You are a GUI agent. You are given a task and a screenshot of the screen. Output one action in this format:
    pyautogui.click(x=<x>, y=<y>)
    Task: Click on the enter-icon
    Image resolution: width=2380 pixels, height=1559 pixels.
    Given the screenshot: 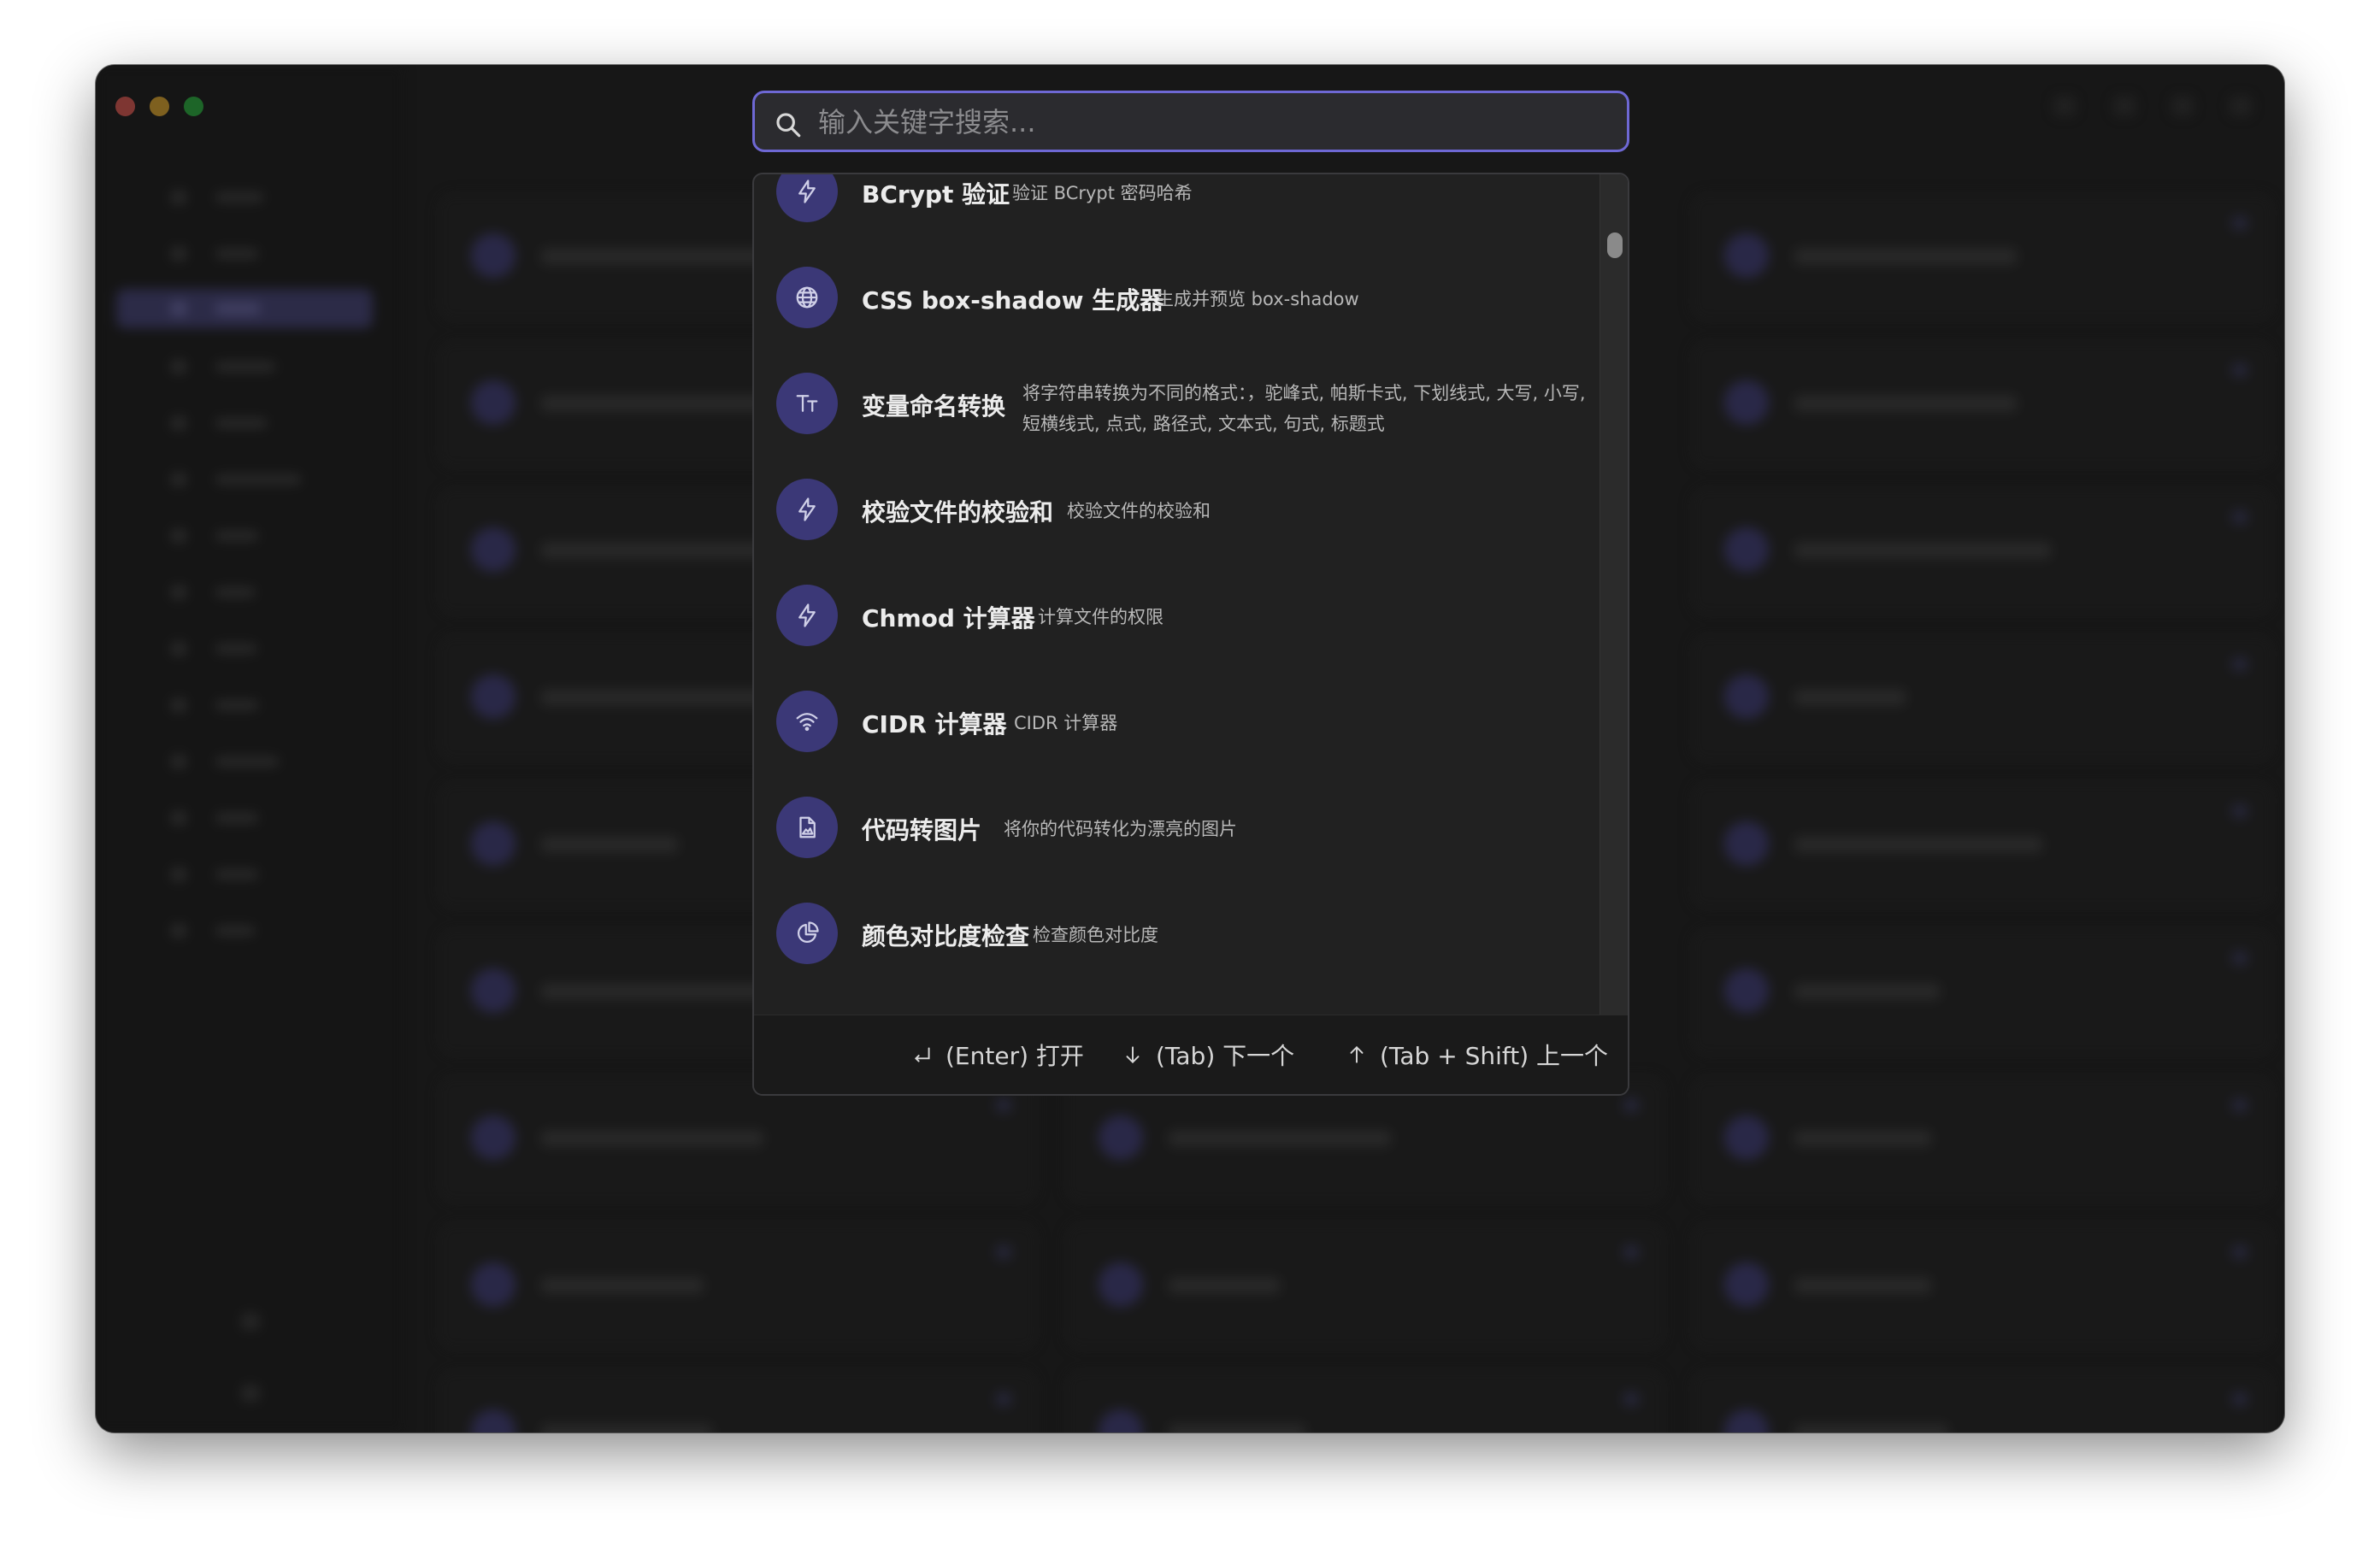 What is the action you would take?
    pyautogui.click(x=923, y=1054)
    